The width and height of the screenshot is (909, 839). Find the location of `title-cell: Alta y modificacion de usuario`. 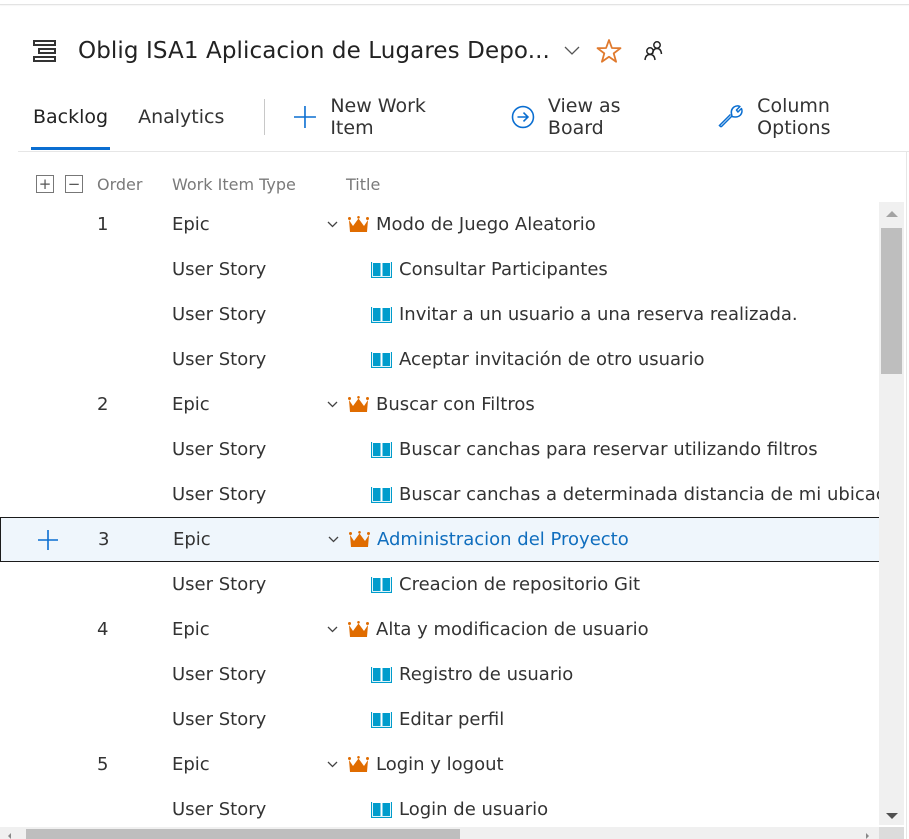

title-cell: Alta y modificacion de usuario is located at coordinates (487, 629).